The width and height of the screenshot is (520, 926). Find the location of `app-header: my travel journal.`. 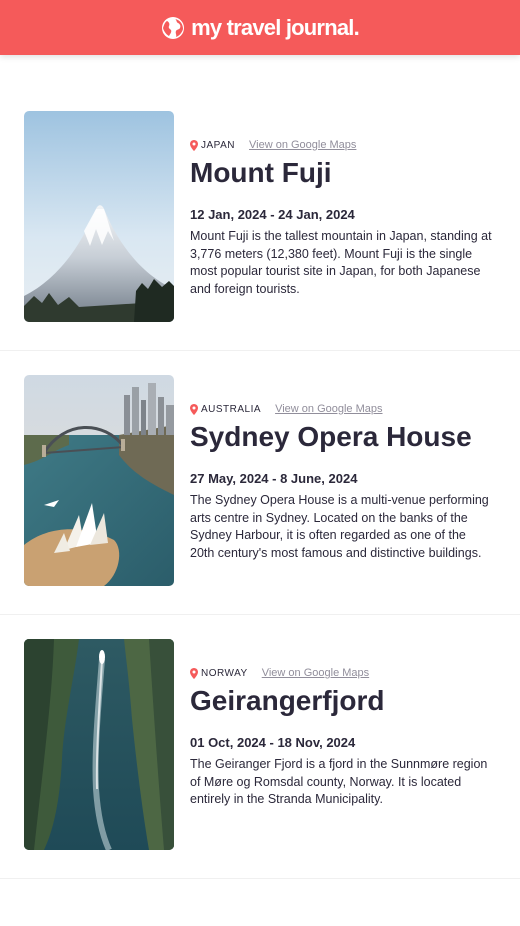

app-header: my travel journal. is located at coordinates (260, 27).